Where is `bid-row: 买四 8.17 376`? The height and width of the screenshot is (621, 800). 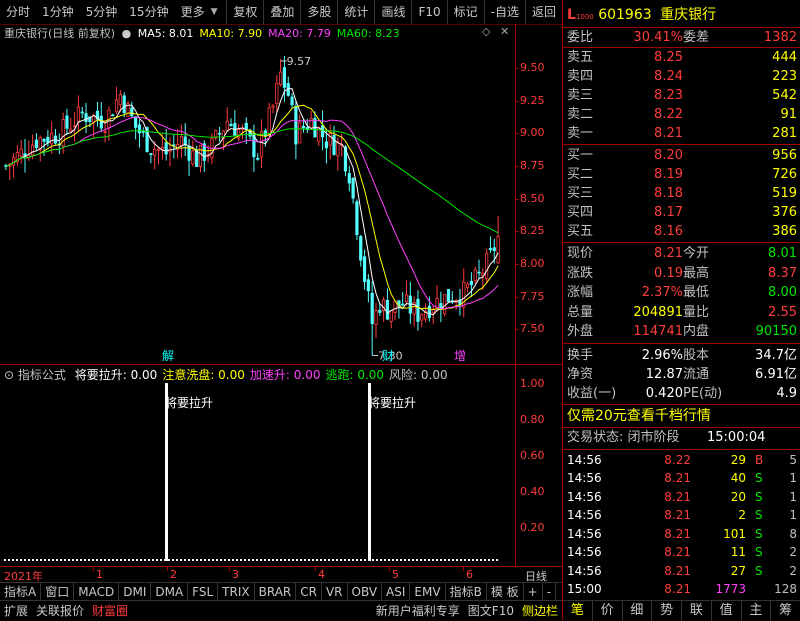 bid-row: 买四 8.17 376 is located at coordinates (681, 212).